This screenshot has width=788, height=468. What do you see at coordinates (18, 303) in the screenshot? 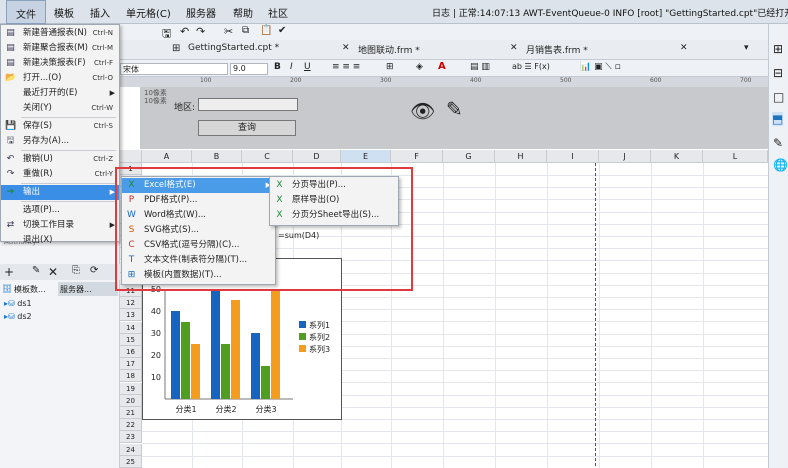
I see `tree-item-ds1: ▸⛁ ds1` at bounding box center [18, 303].